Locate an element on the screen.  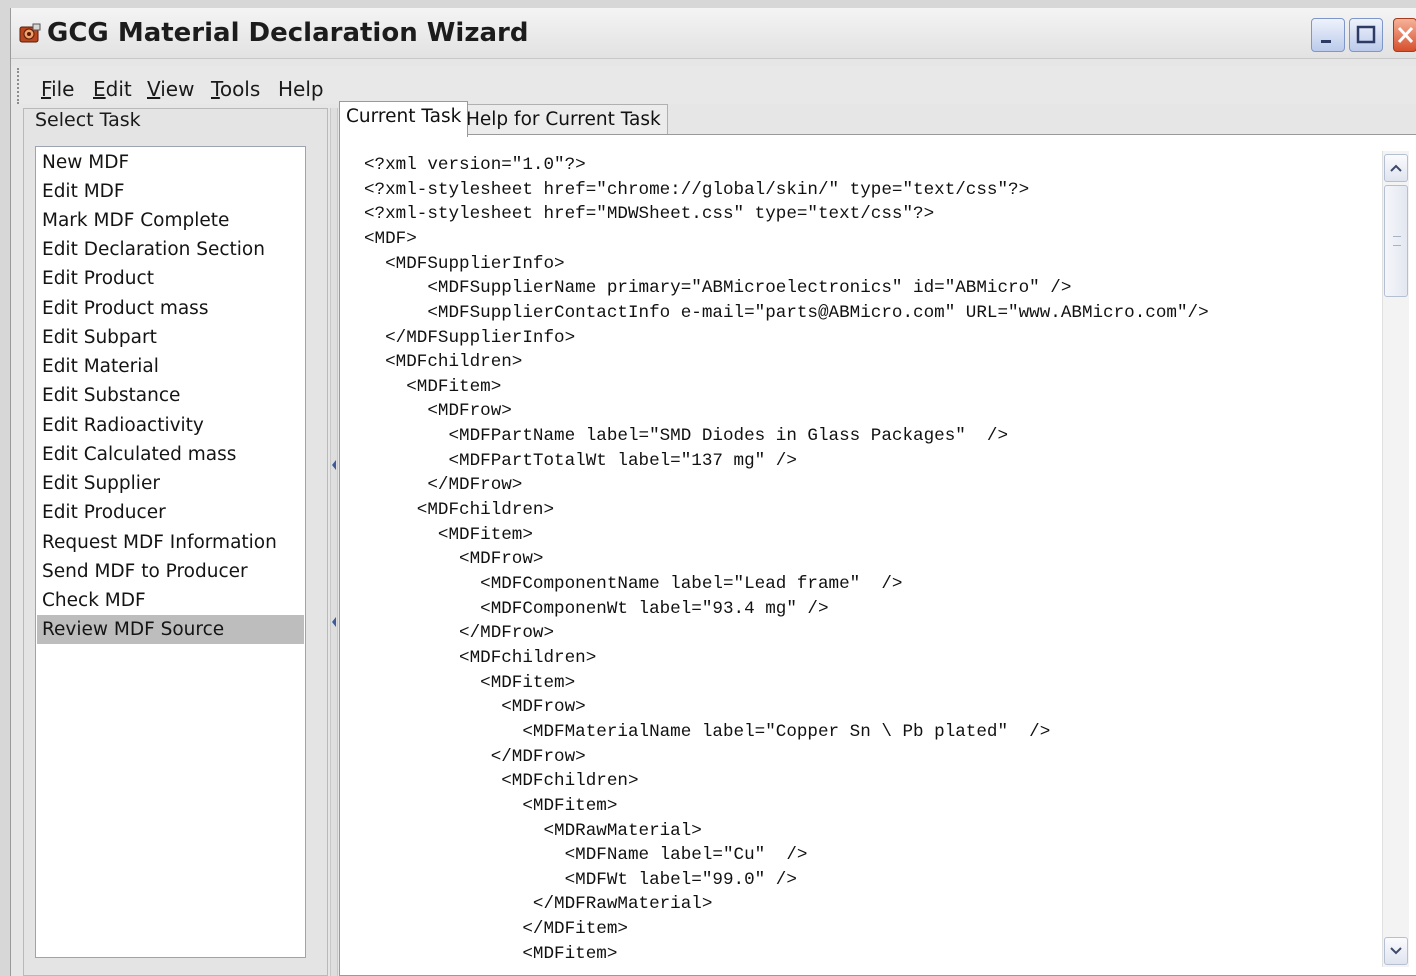
close-icon is located at coordinates (1405, 35).